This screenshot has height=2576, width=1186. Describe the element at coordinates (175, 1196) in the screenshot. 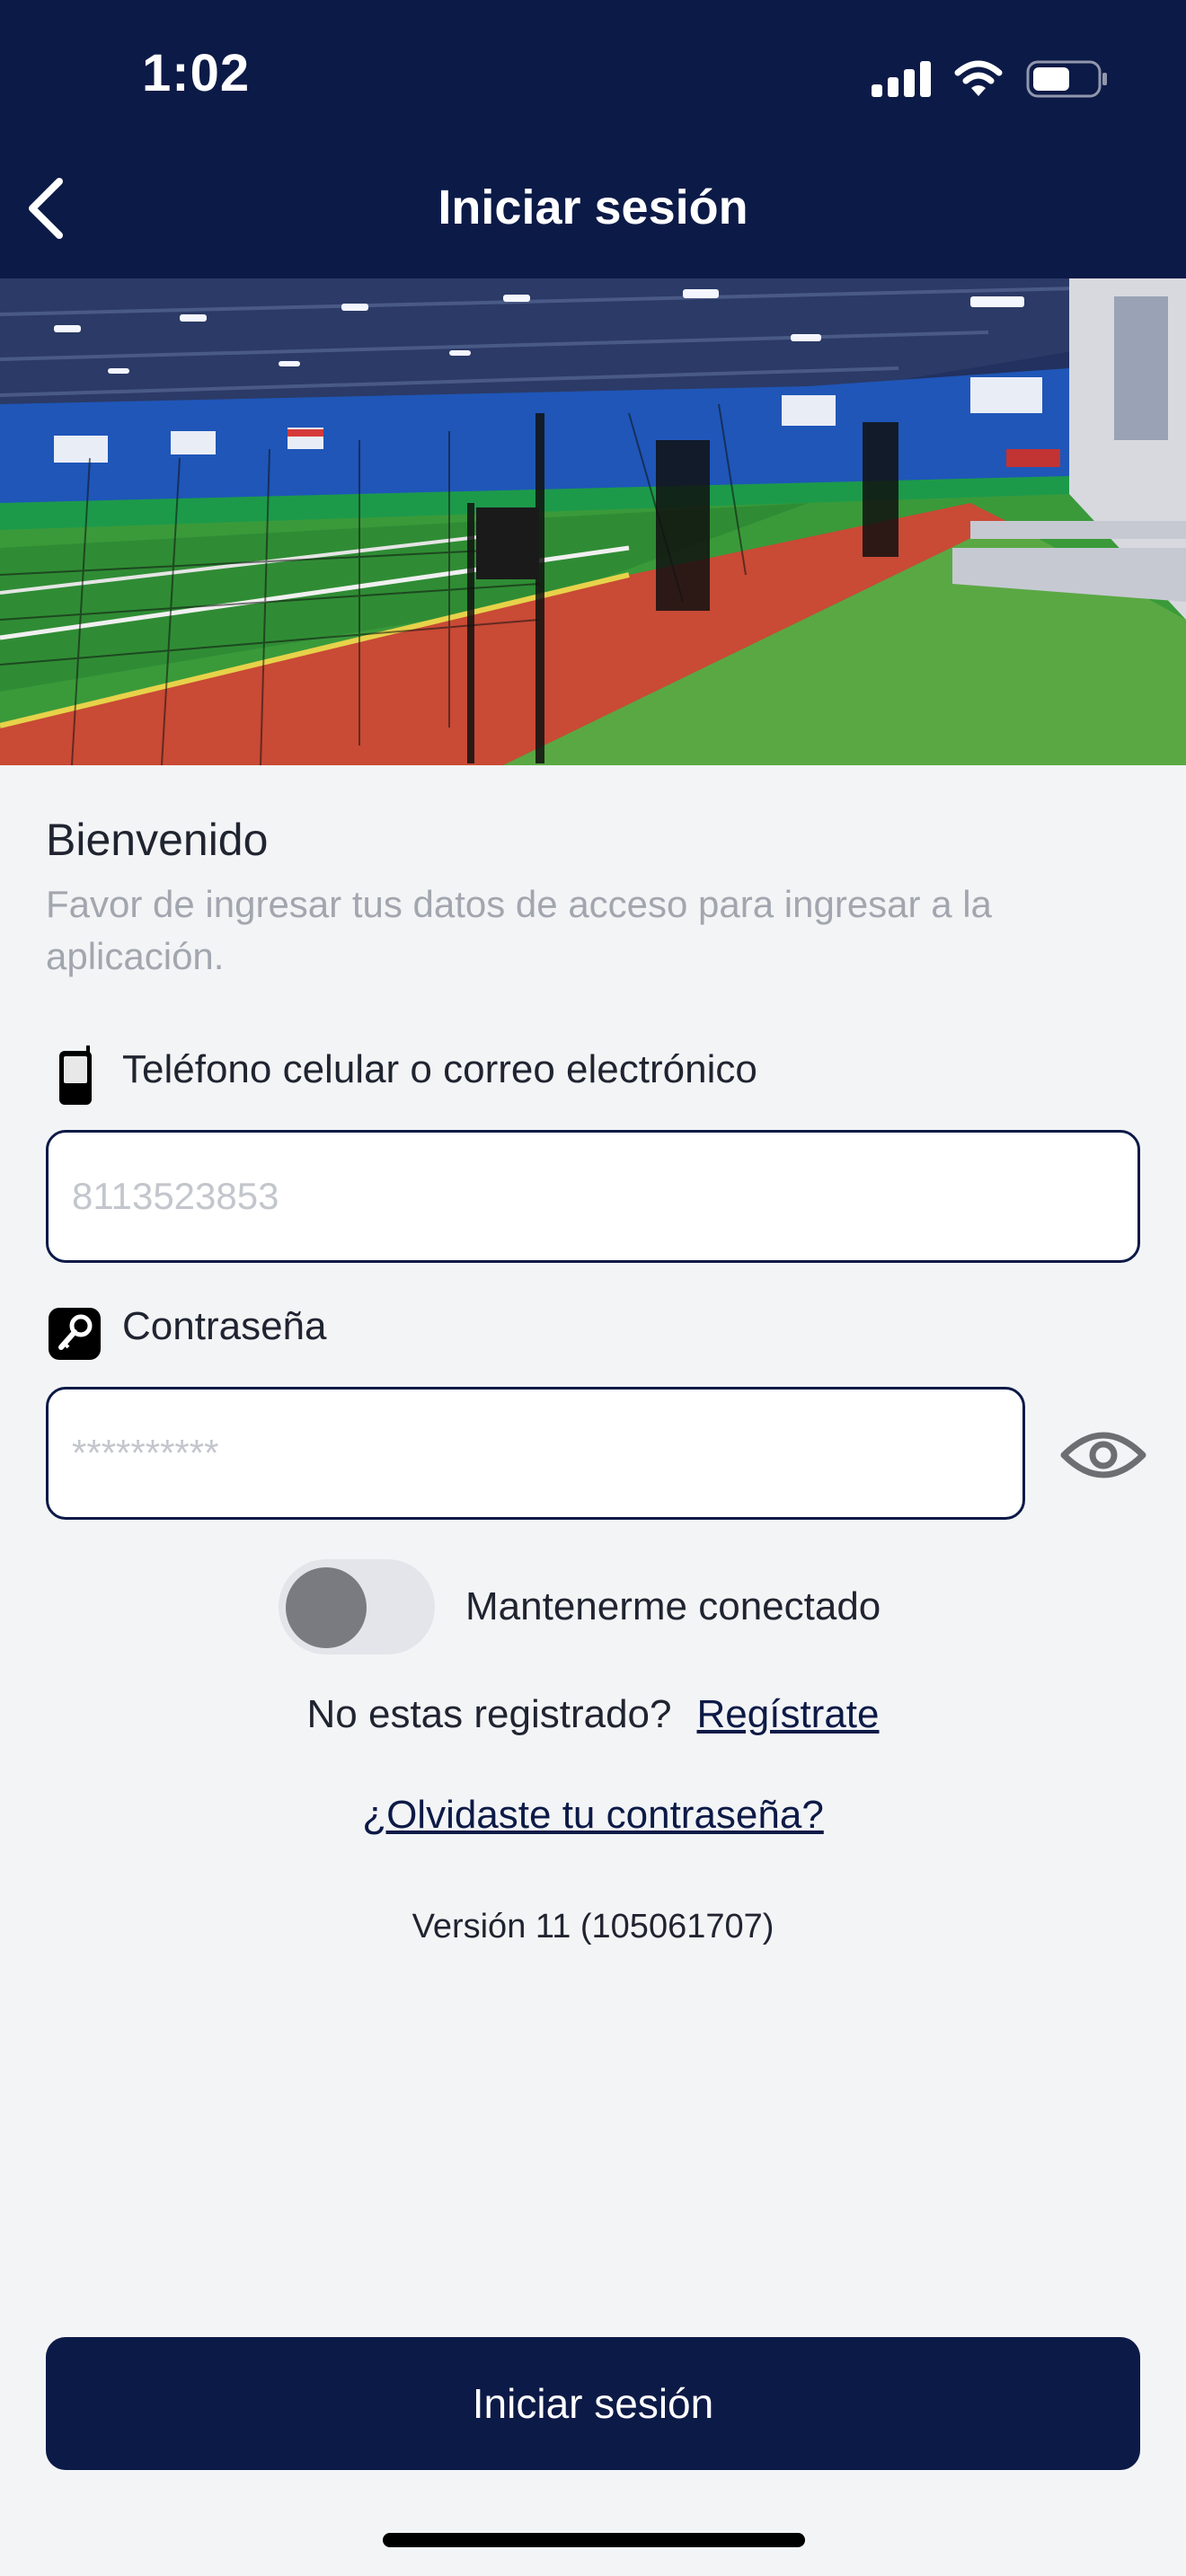

I see `phone-email-placeholder: 8113523853` at that location.